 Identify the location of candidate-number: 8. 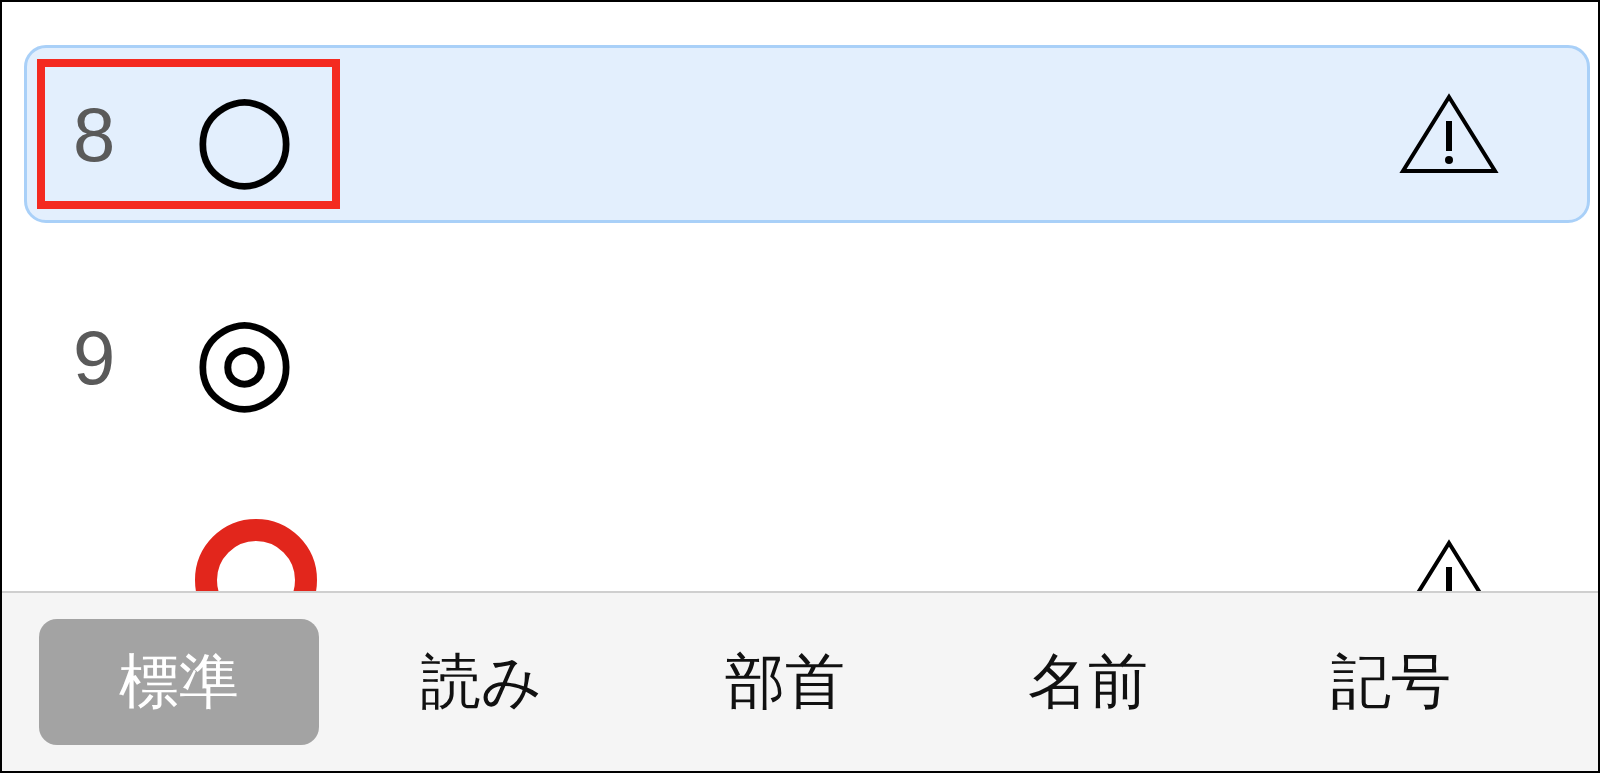
(95, 134).